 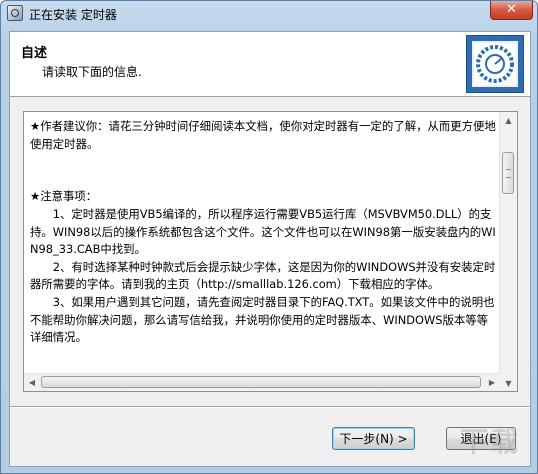 What do you see at coordinates (508, 120) in the screenshot?
I see `scroll-up-icon: ▲` at bounding box center [508, 120].